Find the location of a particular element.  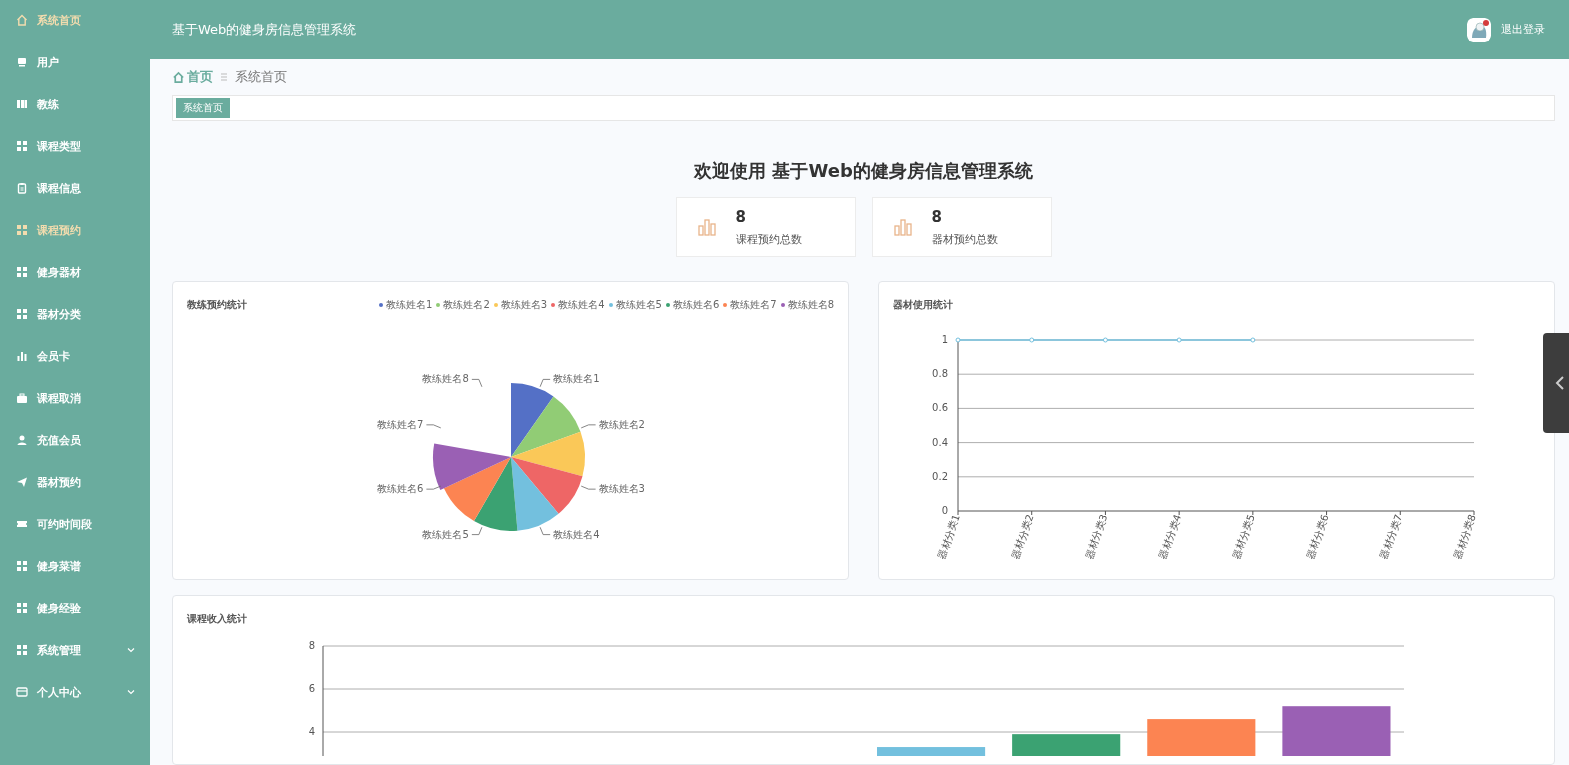

sidebar-item: 会员卡 is located at coordinates (75, 356).